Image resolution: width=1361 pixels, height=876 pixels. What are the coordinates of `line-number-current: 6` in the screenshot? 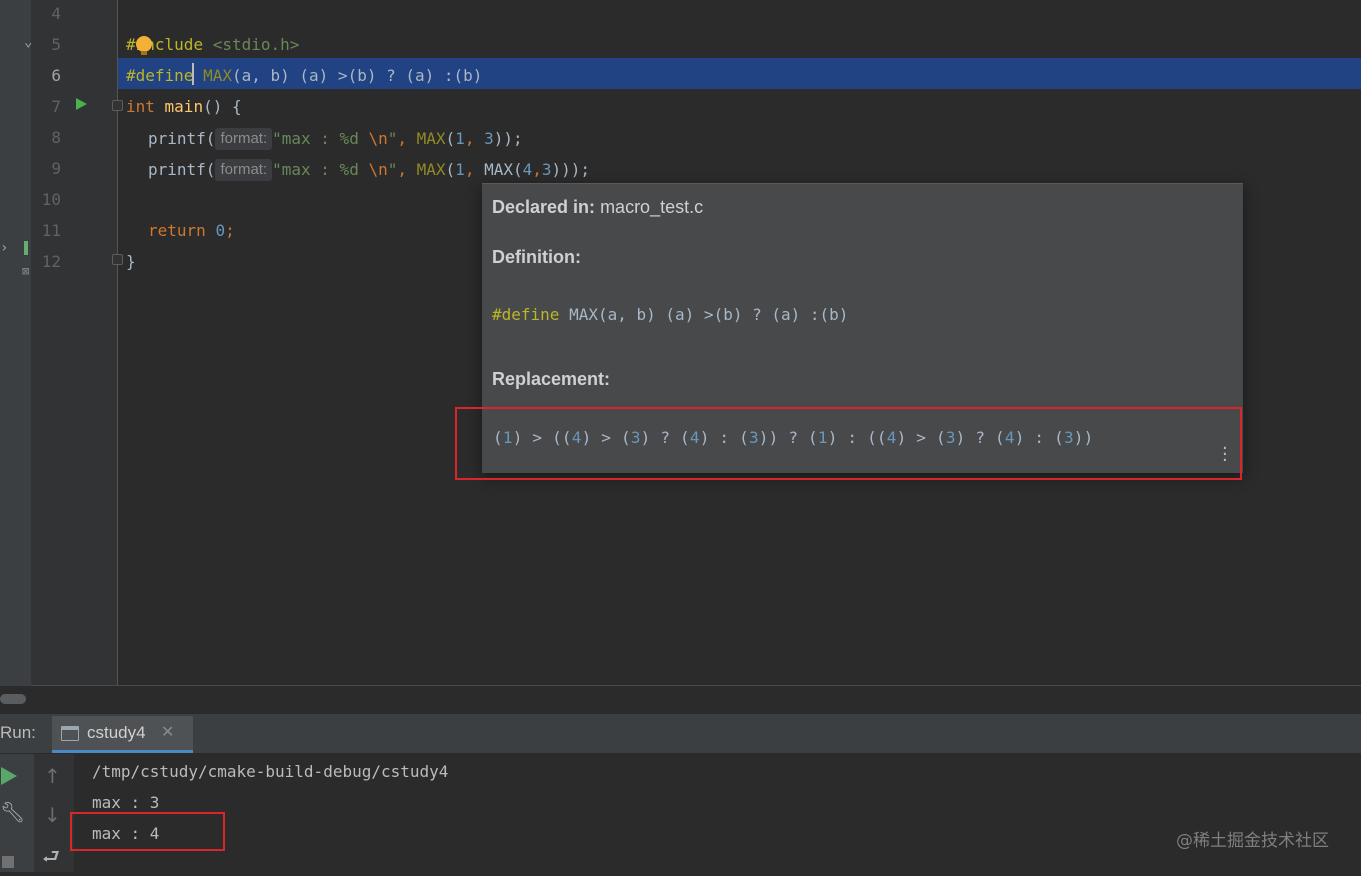 It's located at (56, 75).